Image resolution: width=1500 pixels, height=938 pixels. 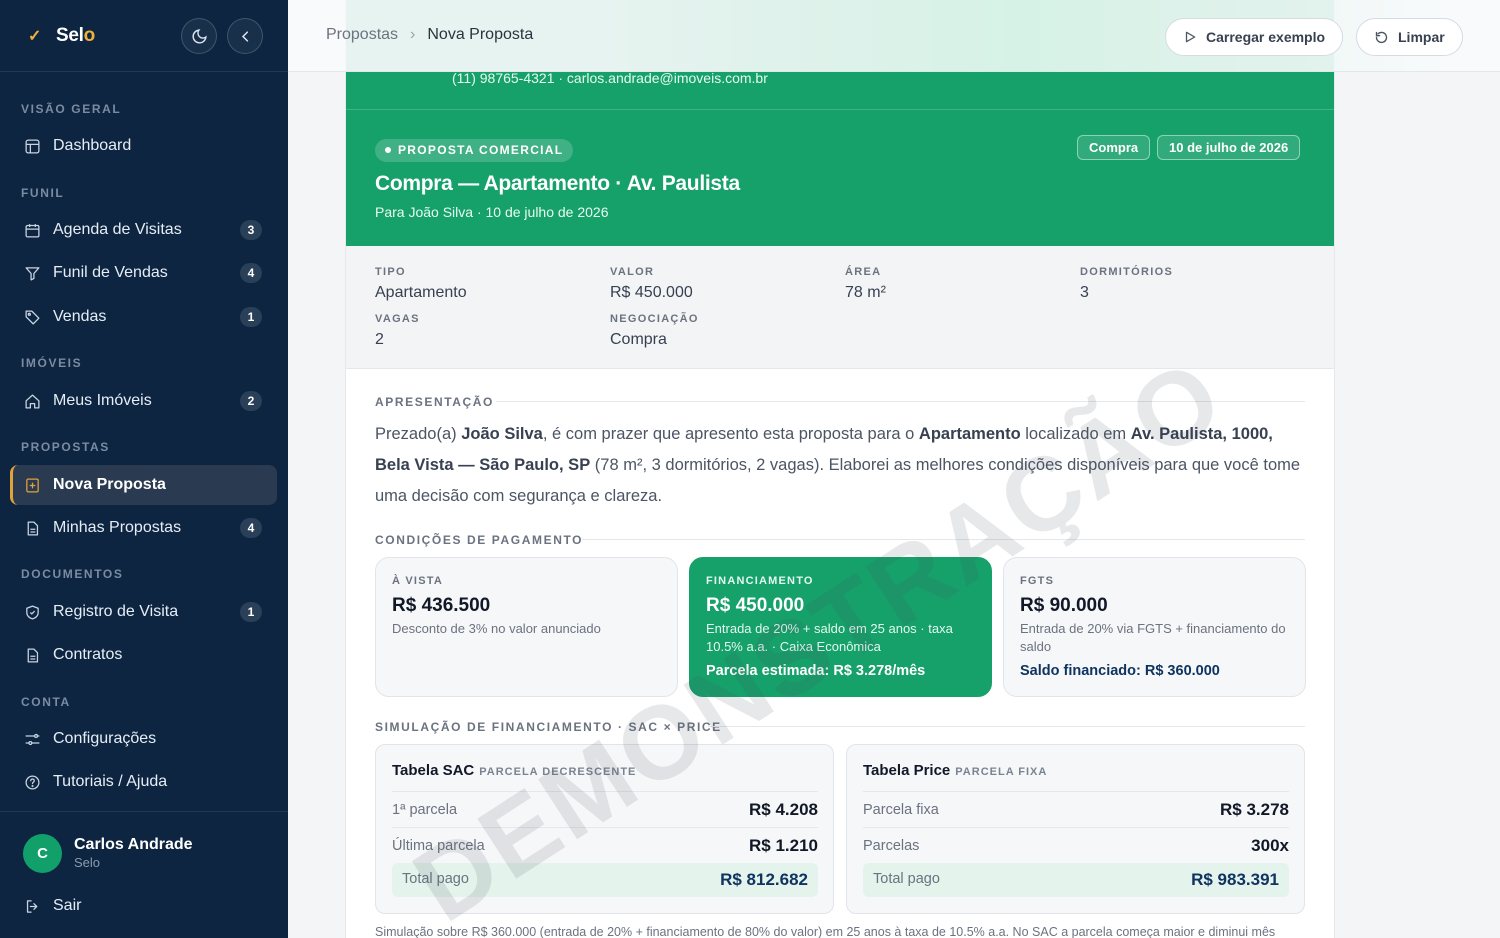 I want to click on proposal-title: Compra — Apartamento · Av. Paulista, so click(x=557, y=183).